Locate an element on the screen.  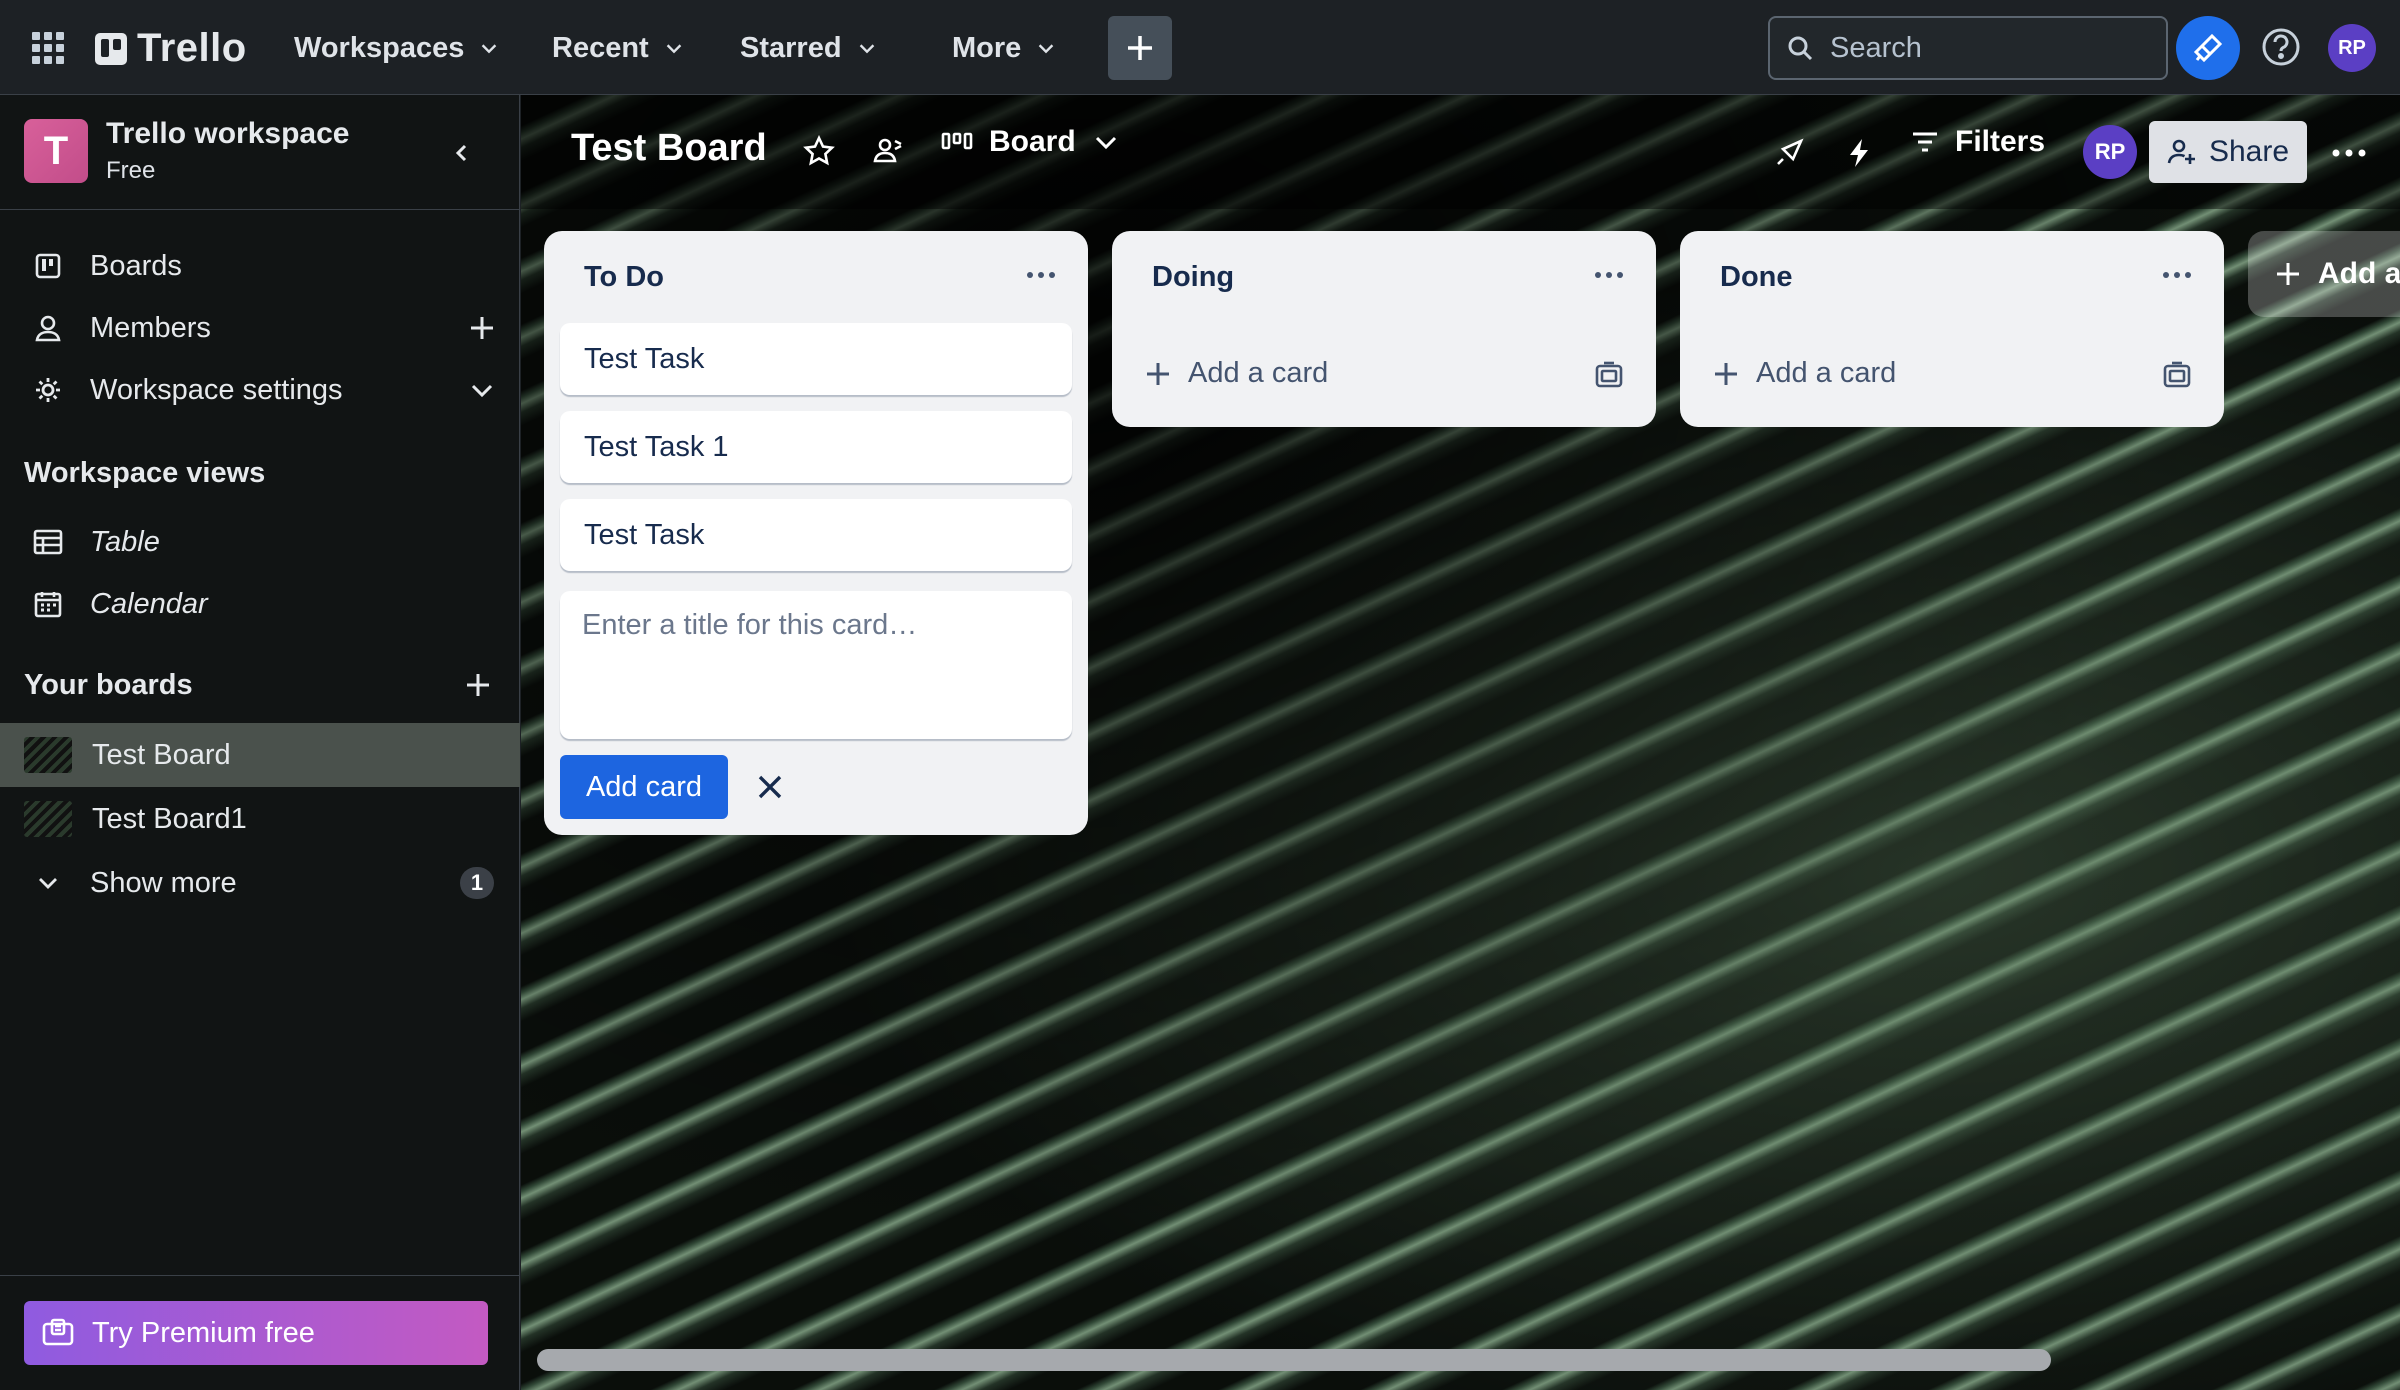
add-person-icon is located at coordinates (2181, 151).